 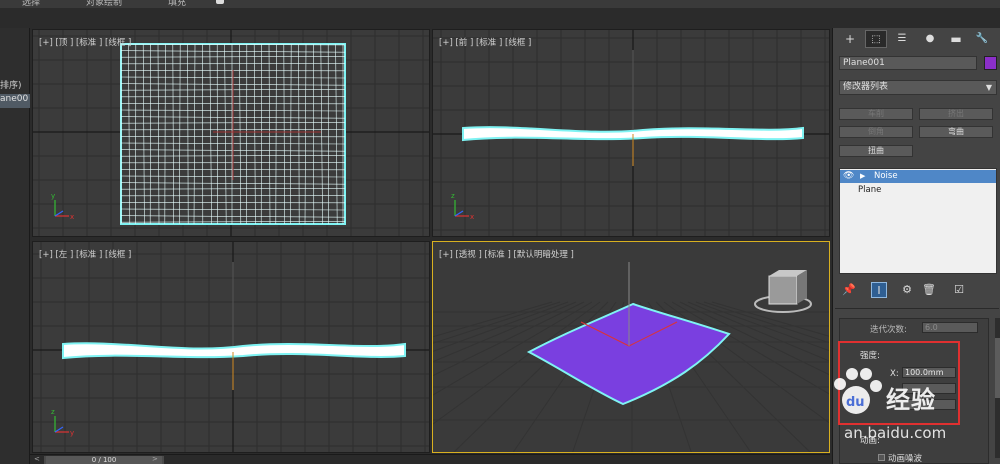 What do you see at coordinates (15, 101) in the screenshot?
I see `scene-explorer-selected-item: ane00` at bounding box center [15, 101].